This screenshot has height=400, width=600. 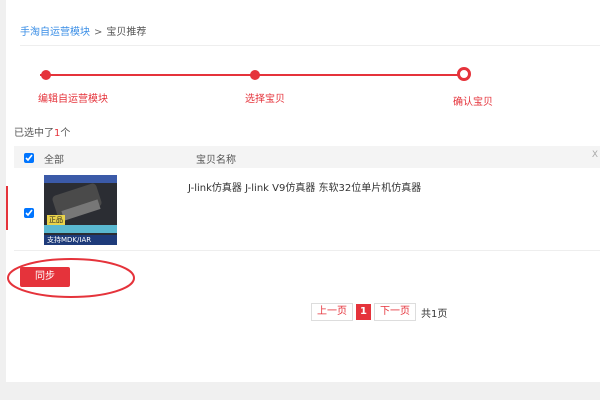 I want to click on sync-button: 同步, so click(x=45, y=277).